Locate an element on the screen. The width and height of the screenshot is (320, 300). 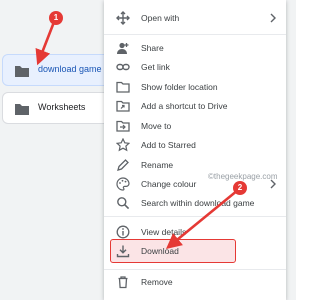
link-icon is located at coordinates (123, 67).